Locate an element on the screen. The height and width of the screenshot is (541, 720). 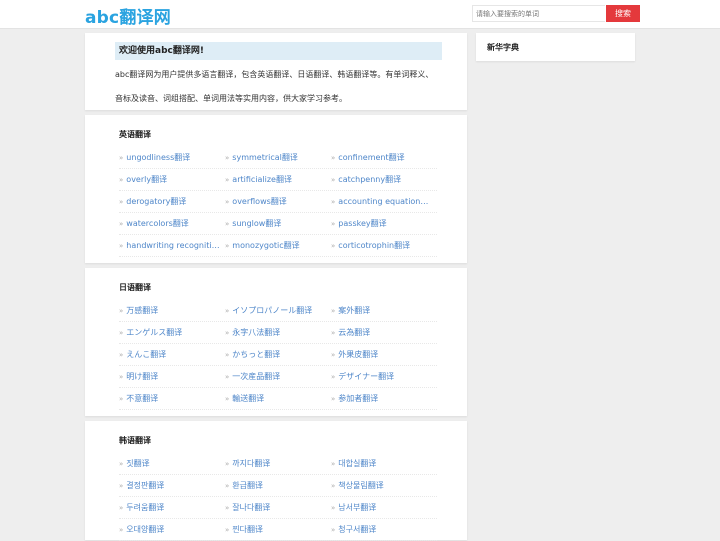
translation-link: » 찐다翻译 is located at coordinates (277, 530).